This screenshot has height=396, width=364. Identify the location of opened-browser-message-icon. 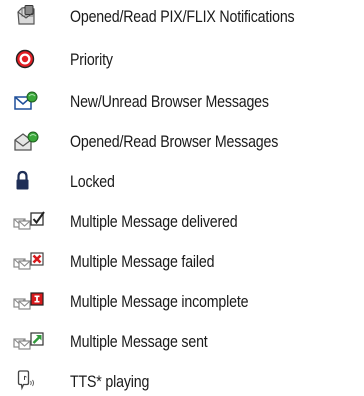
(29, 141).